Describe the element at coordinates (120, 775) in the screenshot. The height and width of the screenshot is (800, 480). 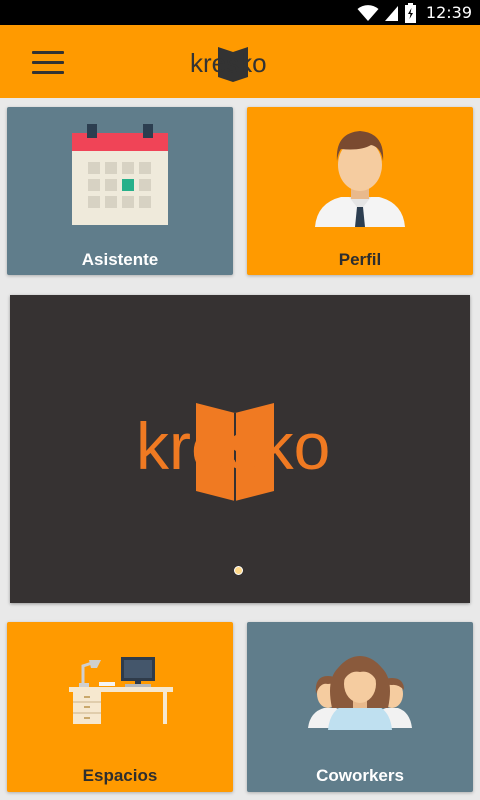
I see `tile-espacios-label: Espacios` at that location.